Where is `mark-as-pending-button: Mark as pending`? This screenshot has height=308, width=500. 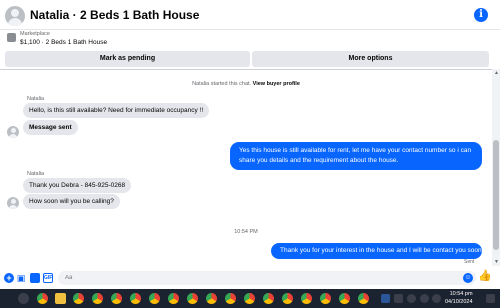 mark-as-pending-button: Mark as pending is located at coordinates (127, 59).